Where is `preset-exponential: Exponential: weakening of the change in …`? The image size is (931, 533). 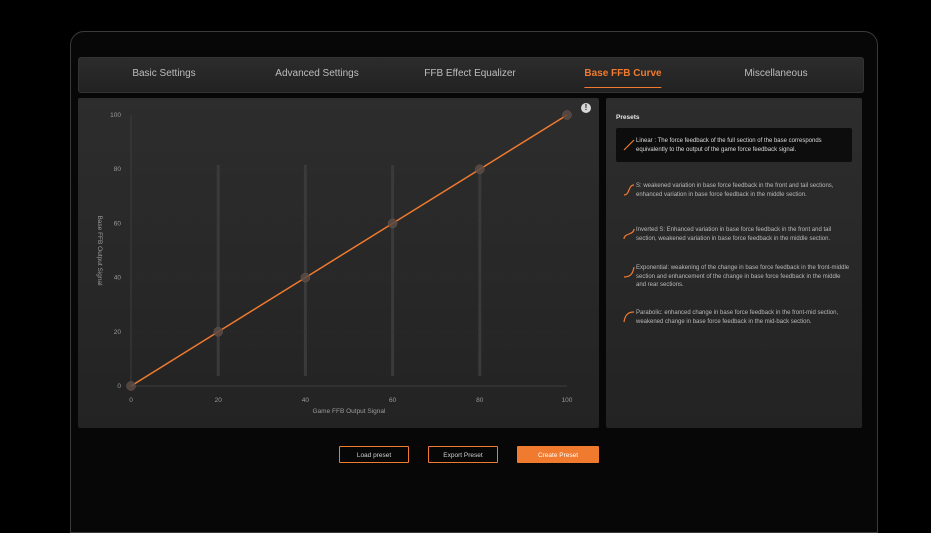
preset-exponential: Exponential: weakening of the change in … is located at coordinates (734, 272).